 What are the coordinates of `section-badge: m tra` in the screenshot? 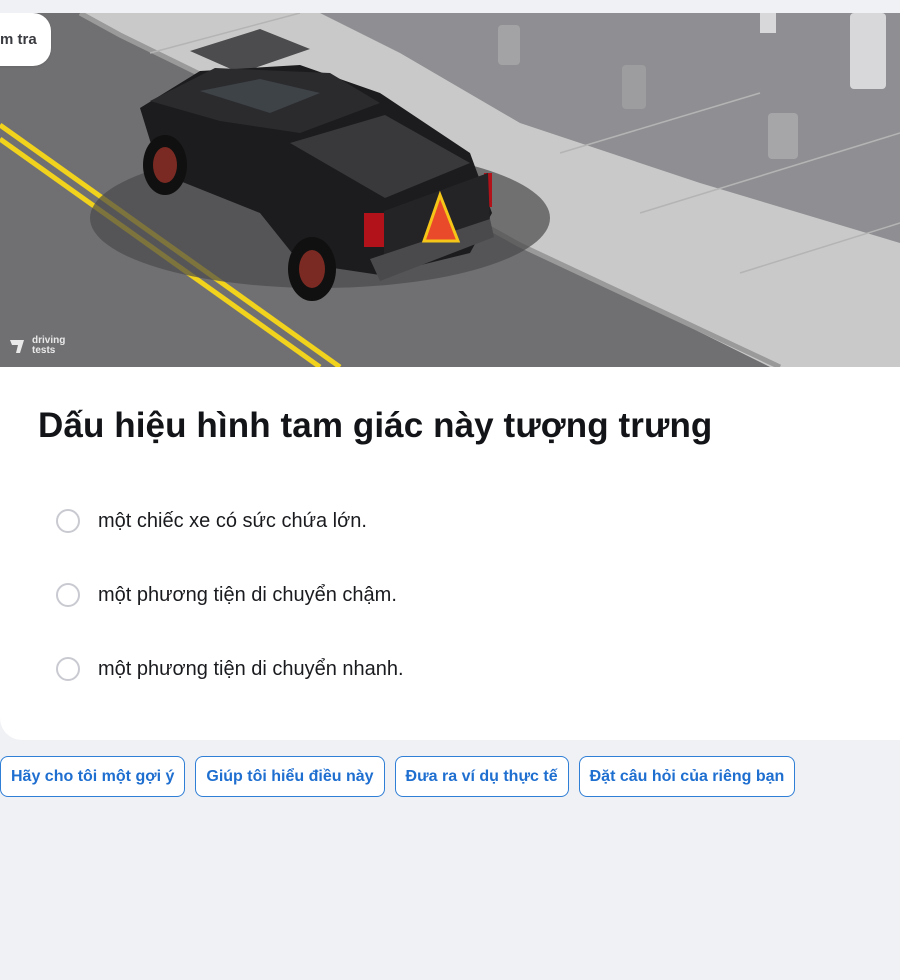 It's located at (25, 39).